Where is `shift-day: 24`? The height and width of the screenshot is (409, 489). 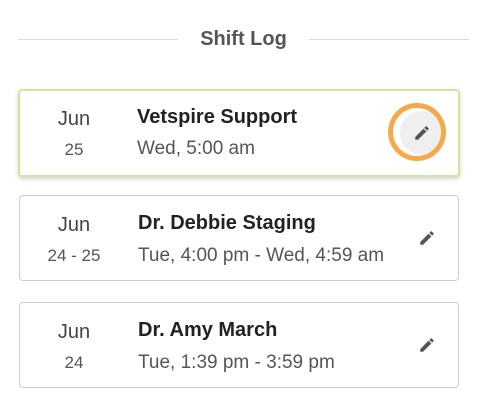 shift-day: 24 is located at coordinates (74, 362).